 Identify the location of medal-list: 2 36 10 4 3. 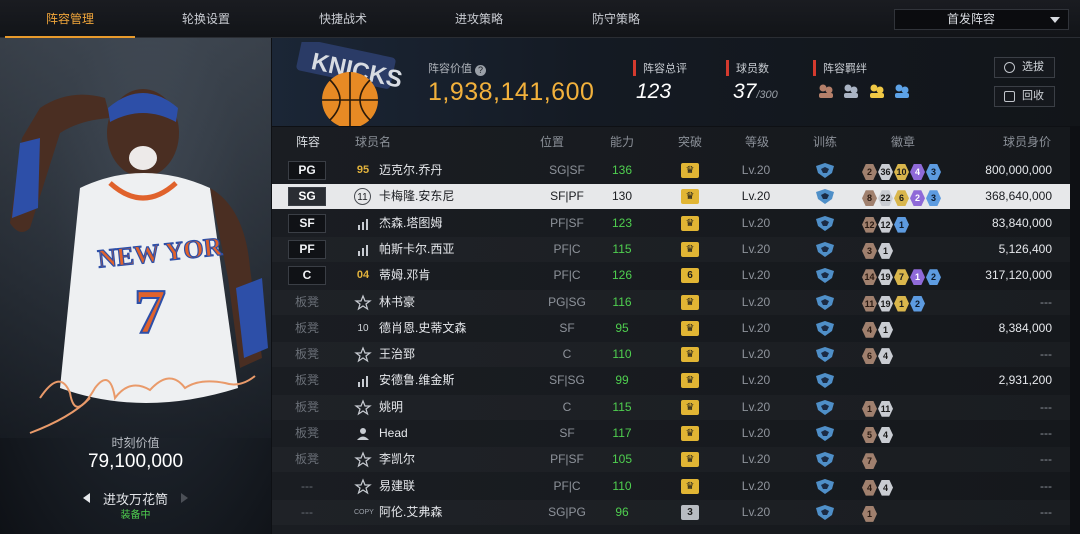
(902, 171).